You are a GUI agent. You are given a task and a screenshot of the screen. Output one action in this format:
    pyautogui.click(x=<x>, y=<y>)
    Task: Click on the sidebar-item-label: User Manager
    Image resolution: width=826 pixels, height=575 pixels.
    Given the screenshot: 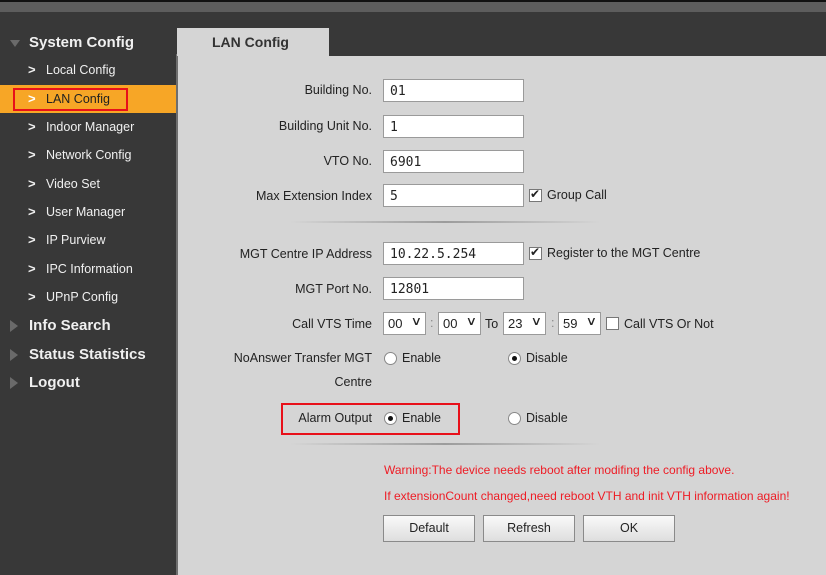 What is the action you would take?
    pyautogui.click(x=86, y=212)
    